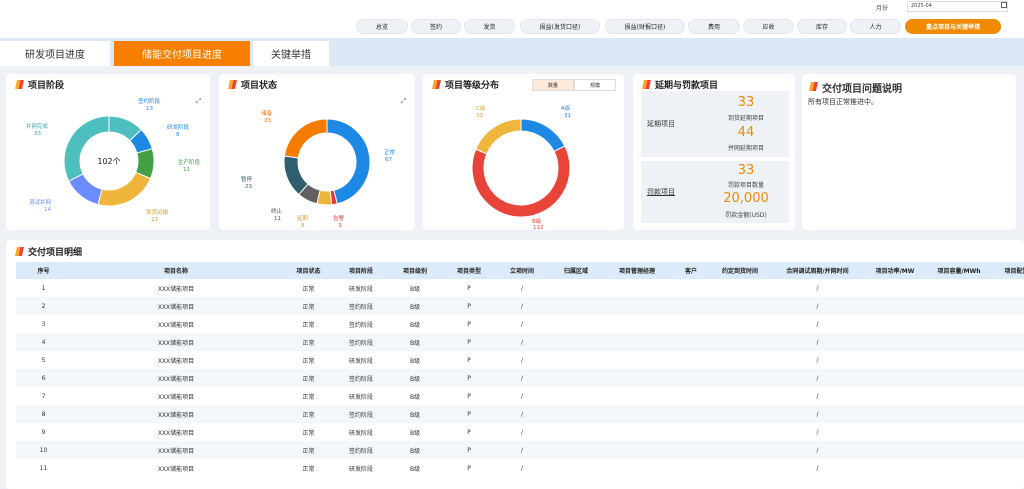 This screenshot has height=489, width=1024. Describe the element at coordinates (646, 84) in the screenshot. I see `flag-icon` at that location.